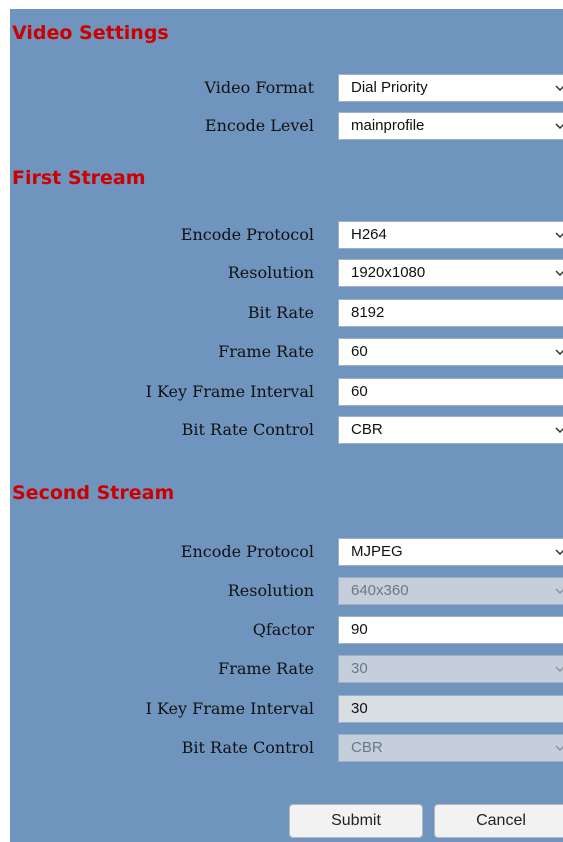 This screenshot has width=563, height=842. I want to click on video-format-label: Video Format, so click(259, 87).